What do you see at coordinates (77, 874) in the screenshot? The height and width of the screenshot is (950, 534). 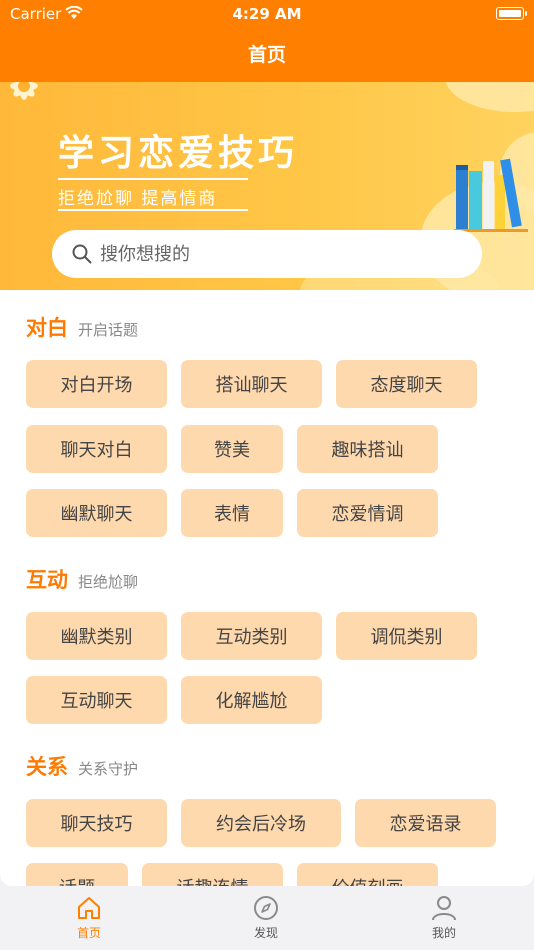 I see `tag-chip: 话题` at bounding box center [77, 874].